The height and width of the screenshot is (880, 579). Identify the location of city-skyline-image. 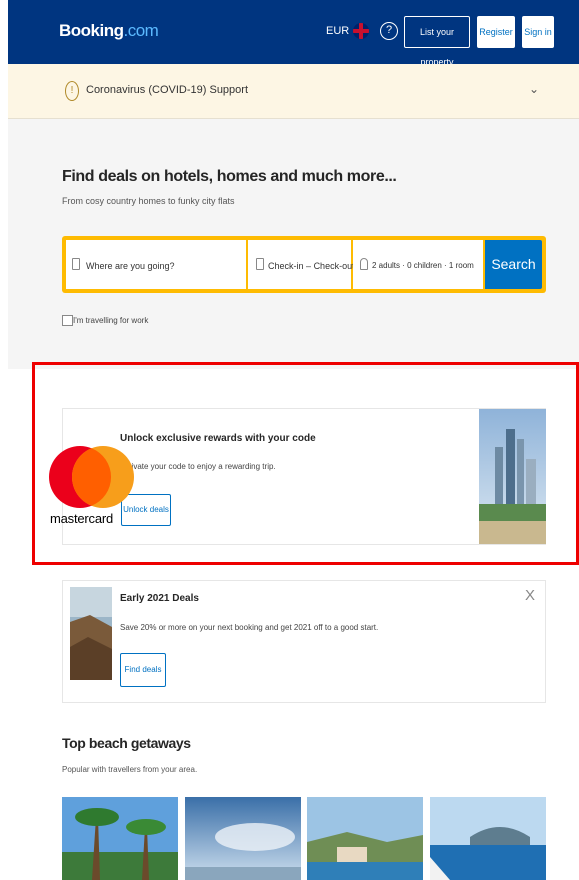
(512, 476).